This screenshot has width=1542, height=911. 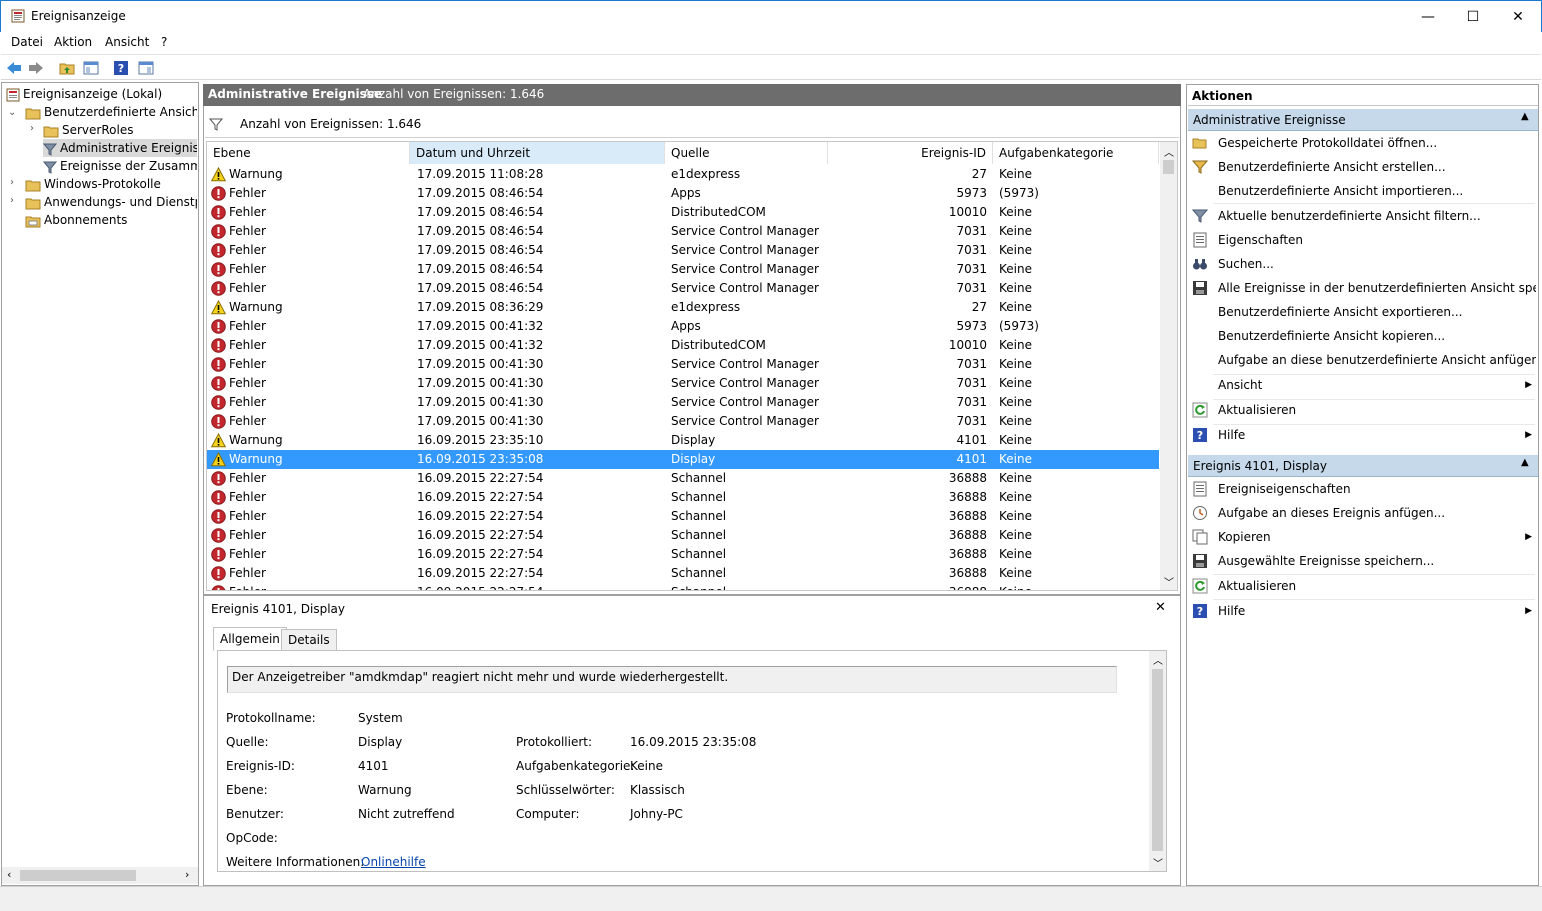 I want to click on event-row: Fehler 17.09.2015 08:46:54 Apps 5973 (5973), so click(x=683, y=193).